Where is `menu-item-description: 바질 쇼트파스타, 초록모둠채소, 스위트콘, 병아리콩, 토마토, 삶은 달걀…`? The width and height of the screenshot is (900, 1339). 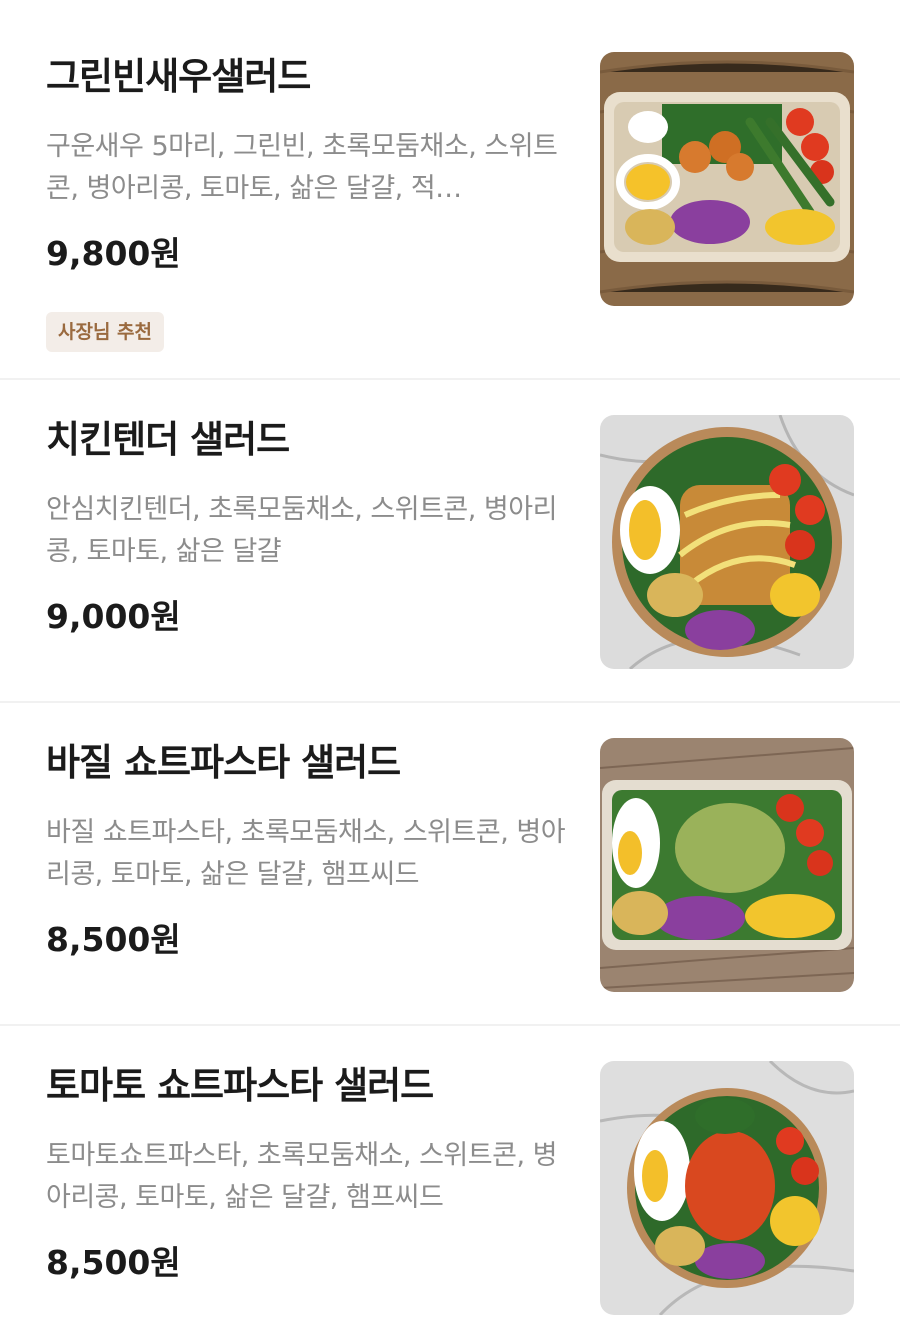
menu-item-description: 바질 쇼트파스타, 초록모둠채소, 스위트콘, 병아리콩, 토마토, 삶은 달걀… is located at coordinates (306, 853).